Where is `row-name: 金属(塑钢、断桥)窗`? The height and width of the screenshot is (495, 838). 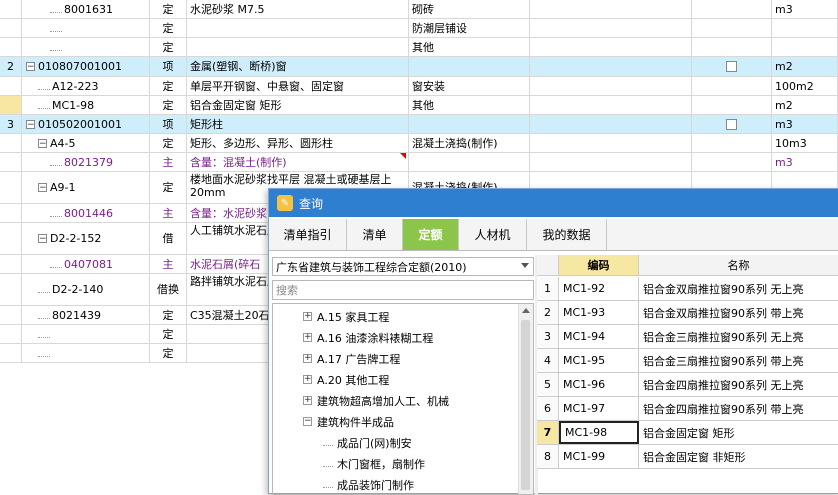
row-name: 金属(塑钢、断桥)窗 is located at coordinates (298, 66).